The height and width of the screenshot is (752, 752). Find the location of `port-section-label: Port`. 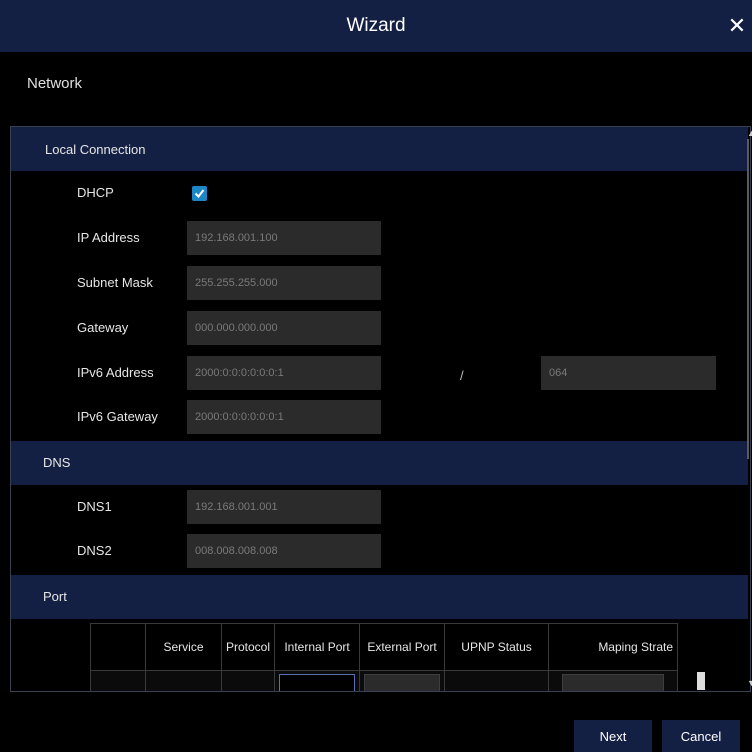

port-section-label: Port is located at coordinates (55, 596).